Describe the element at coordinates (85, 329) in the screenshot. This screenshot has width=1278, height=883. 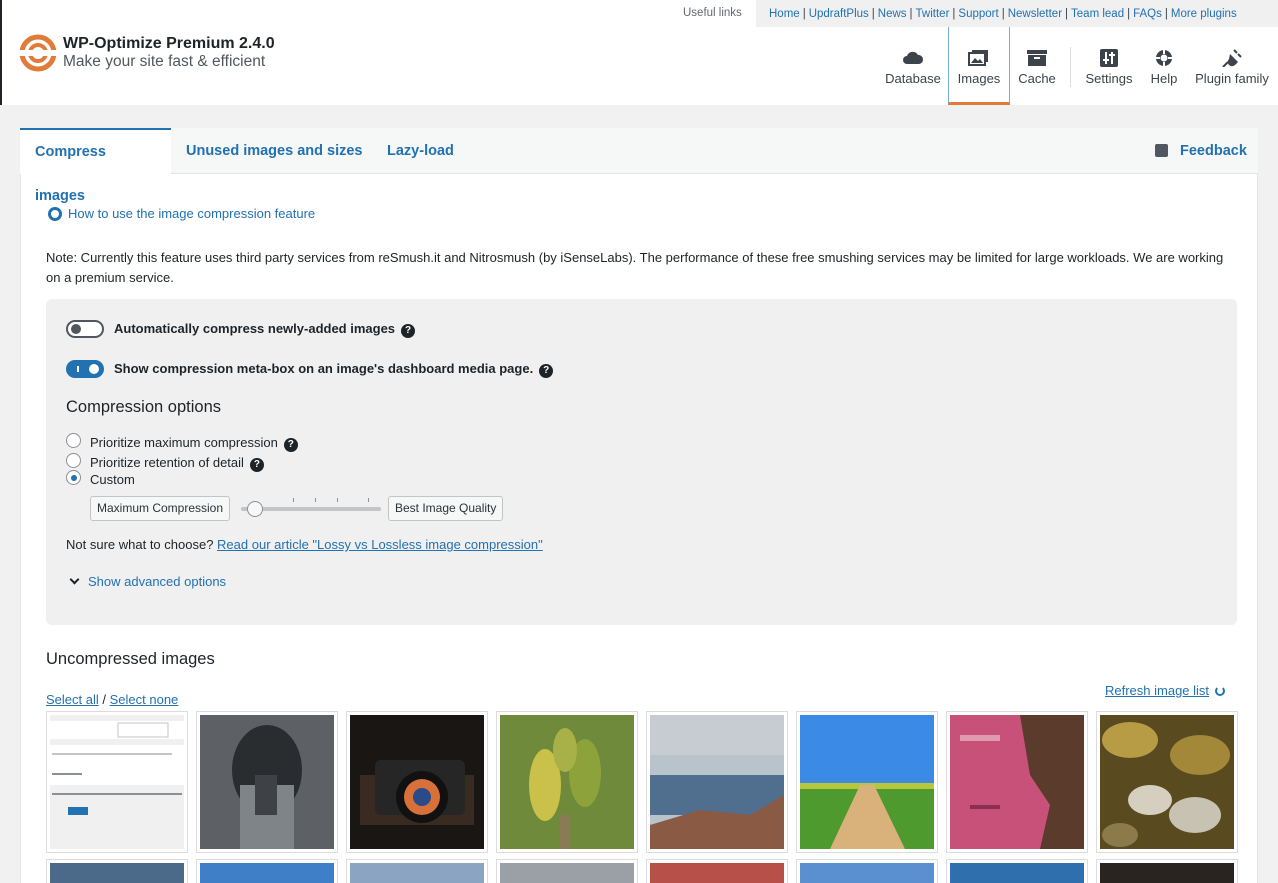
I see `auto-compress-toggle` at that location.